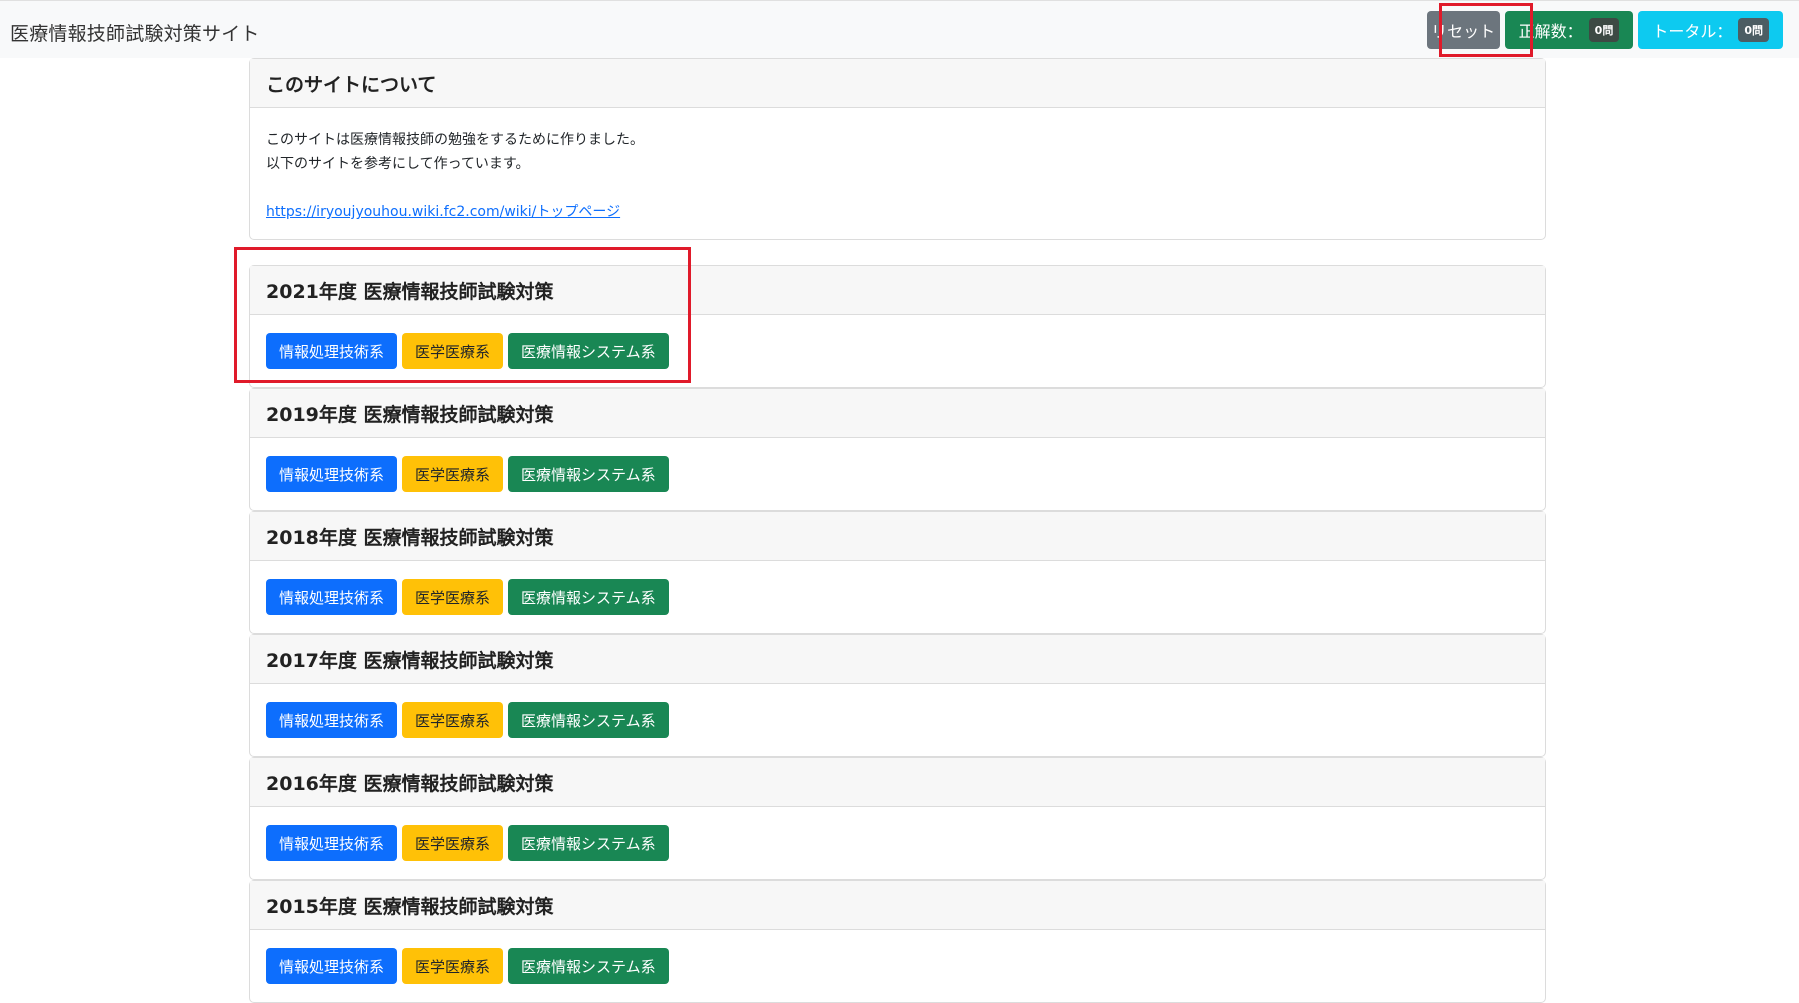 Image resolution: width=1799 pixels, height=1003 pixels. Describe the element at coordinates (897, 782) in the screenshot. I see `year-card-title: 2016年度 医療情報技師試験対策` at that location.